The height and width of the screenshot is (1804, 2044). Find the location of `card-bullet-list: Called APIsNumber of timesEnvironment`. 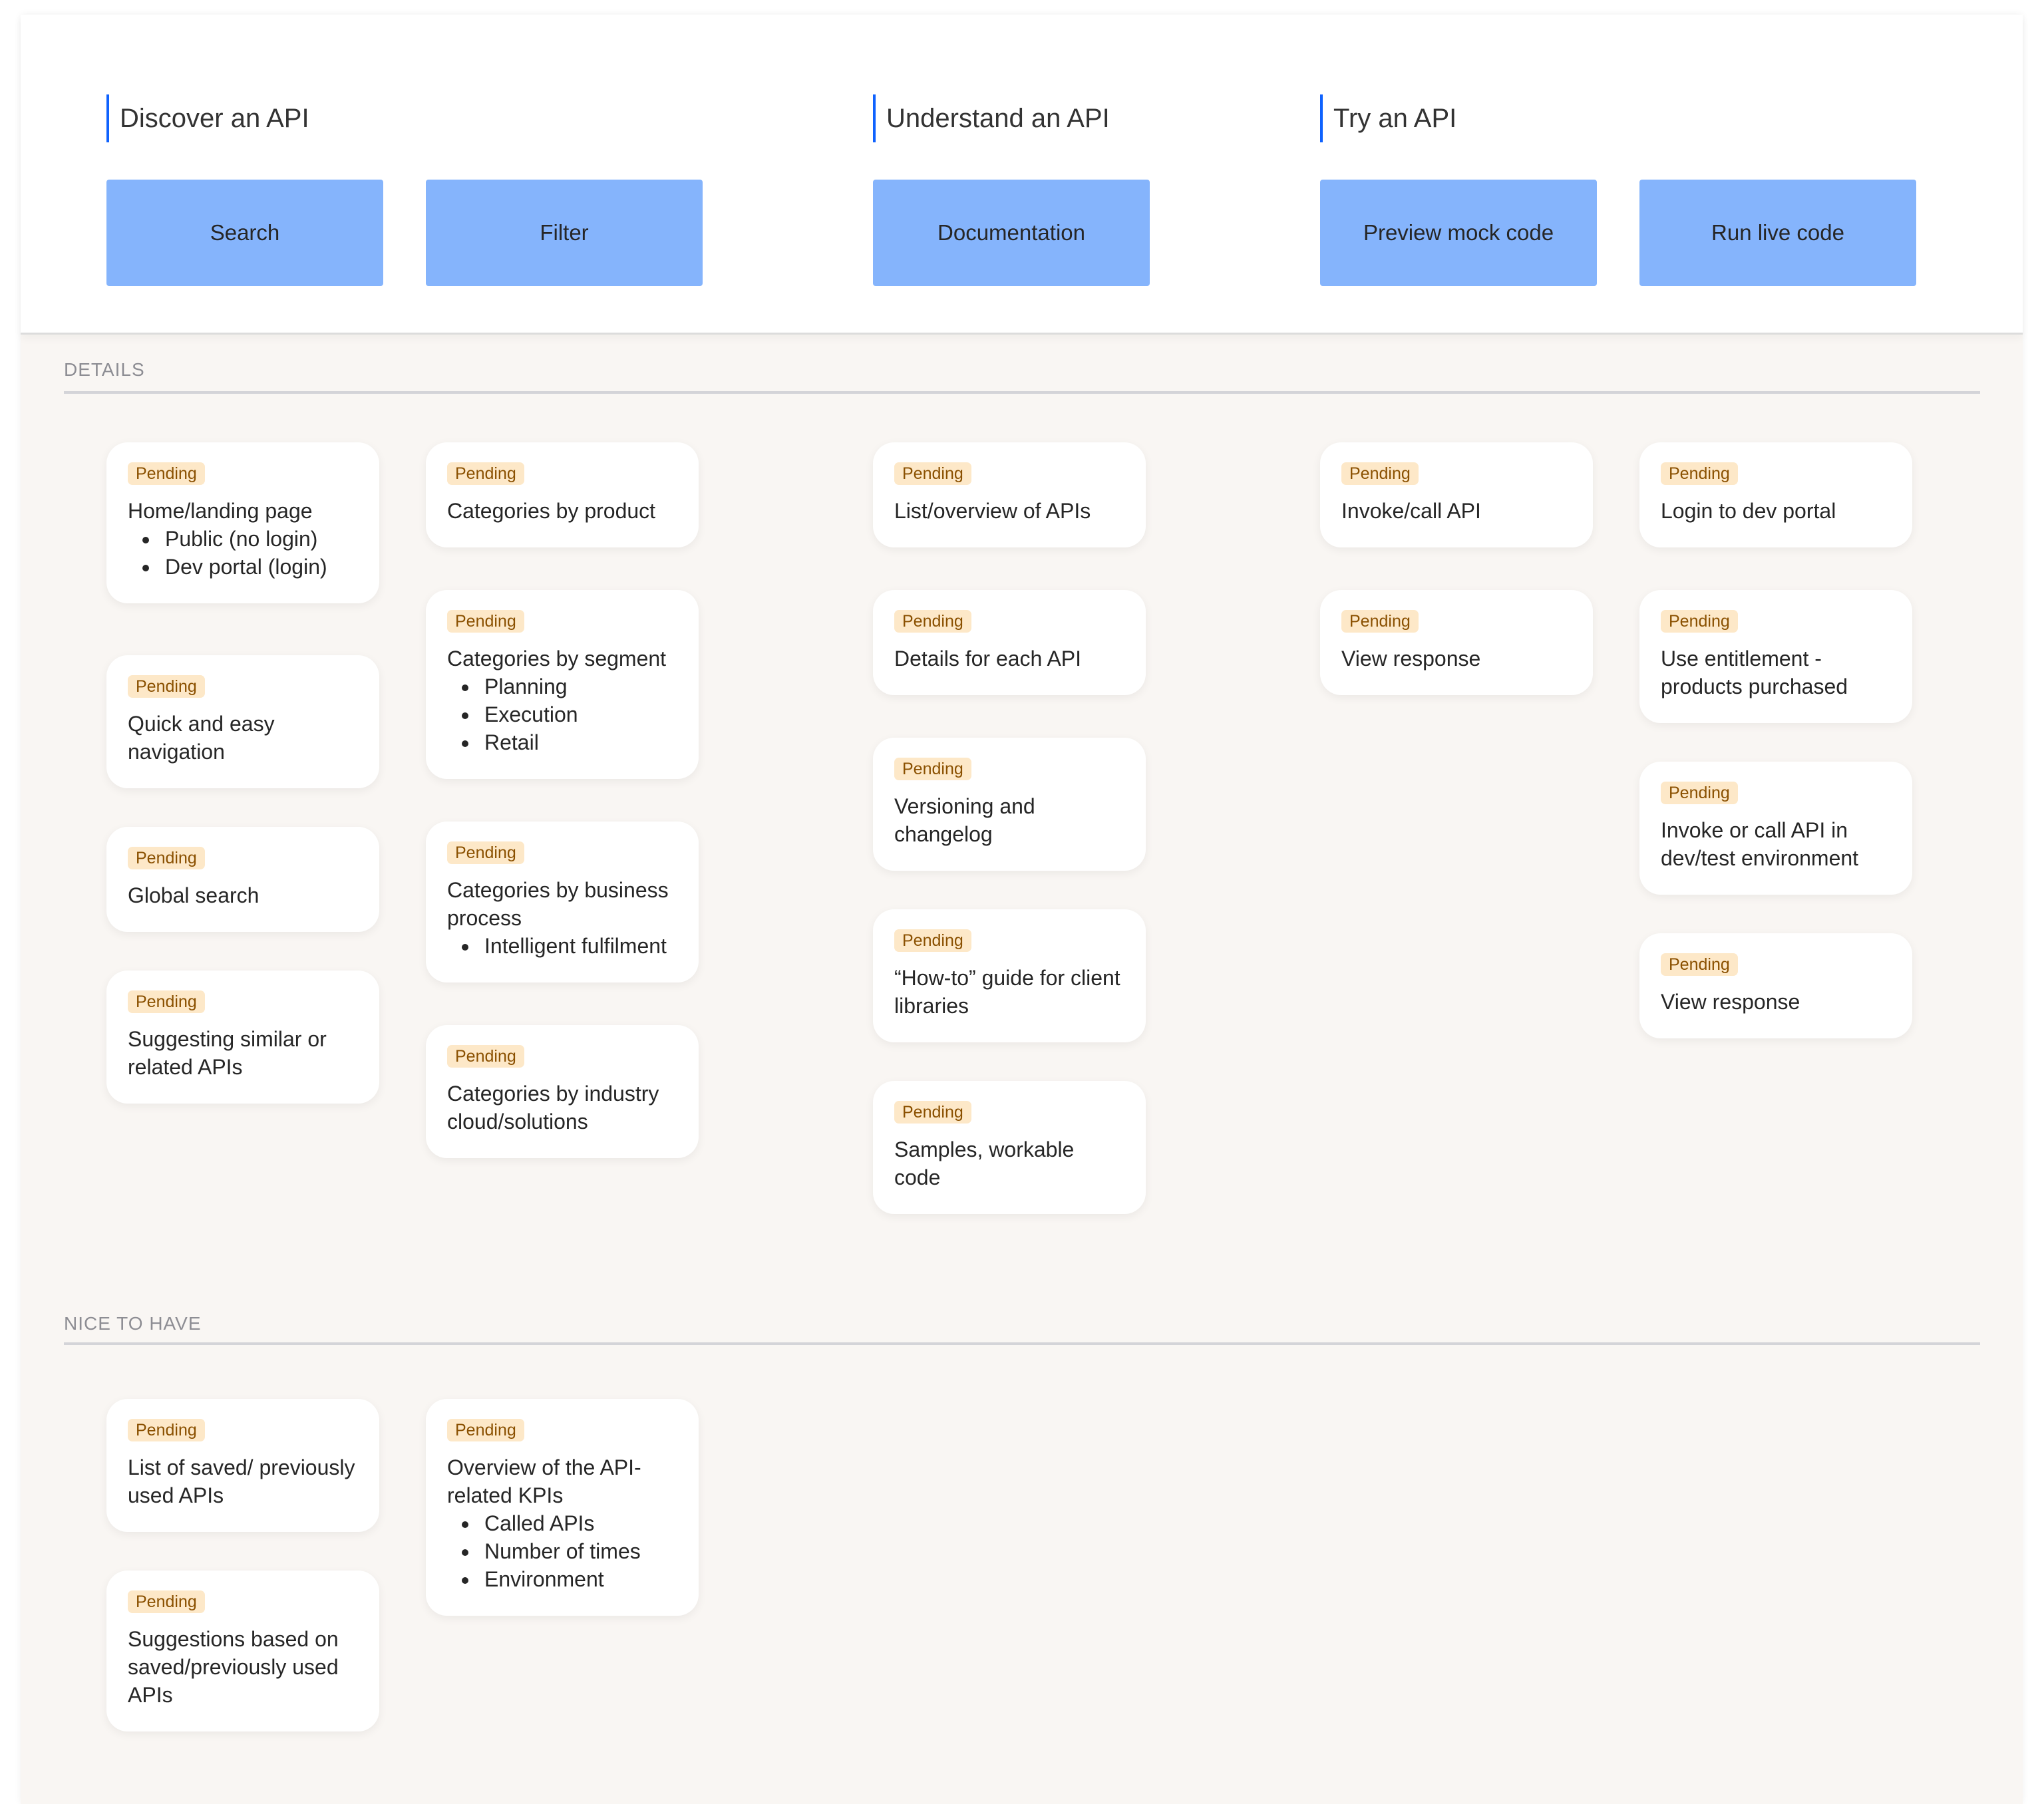

card-bullet-list: Called APIsNumber of timesEnvironment is located at coordinates (562, 1551).